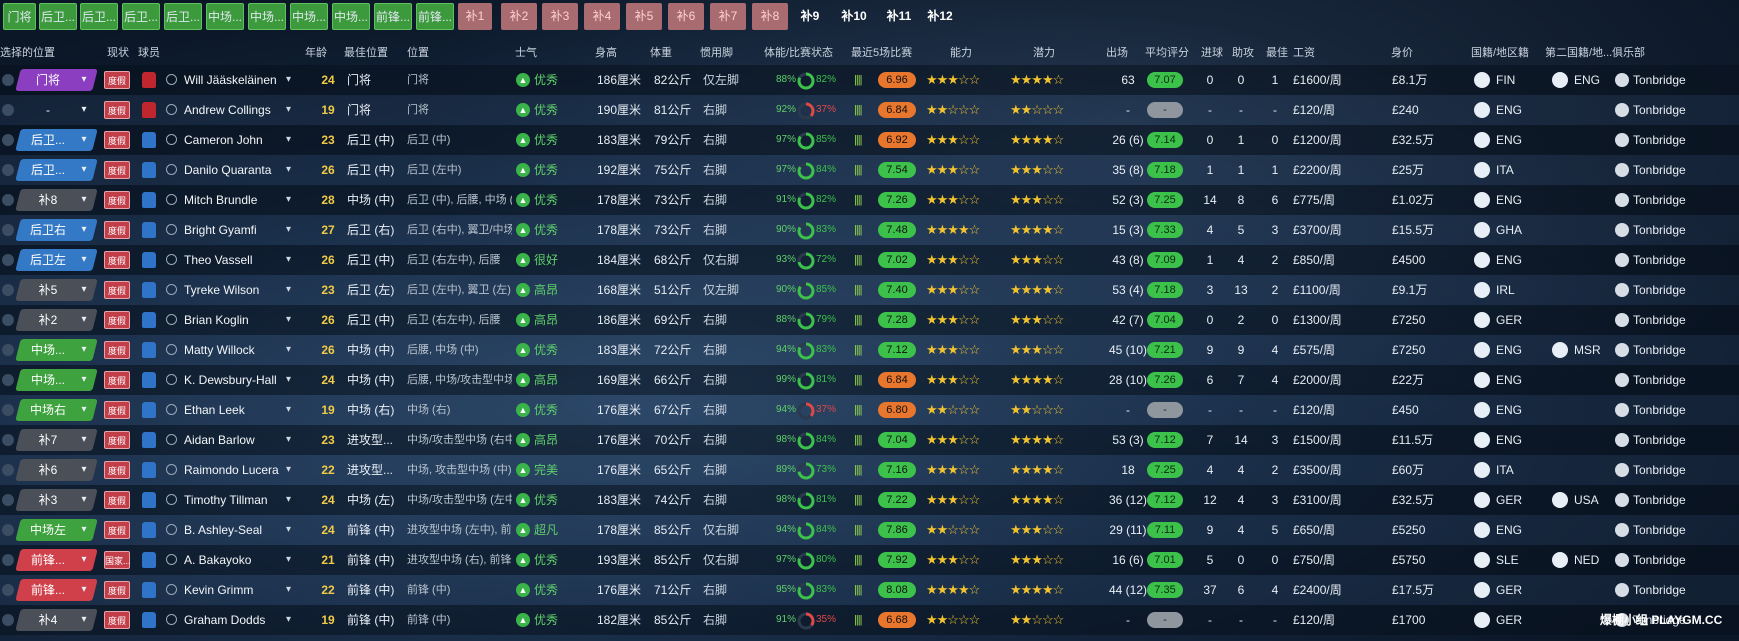 Image resolution: width=1739 pixels, height=641 pixels. What do you see at coordinates (56, 470) in the screenshot?
I see `selected-position-dropdown: 补6 ▾` at bounding box center [56, 470].